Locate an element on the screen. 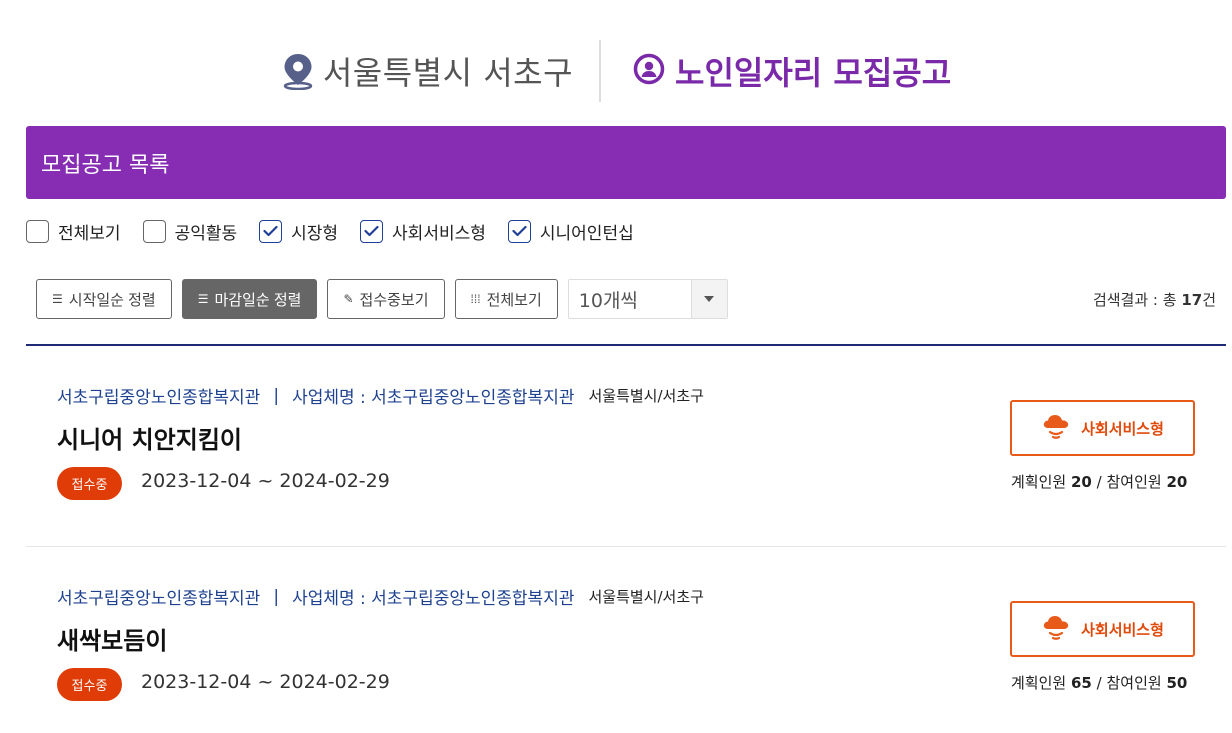  grid-icon: ⁞⁞⁞ is located at coordinates (475, 299).